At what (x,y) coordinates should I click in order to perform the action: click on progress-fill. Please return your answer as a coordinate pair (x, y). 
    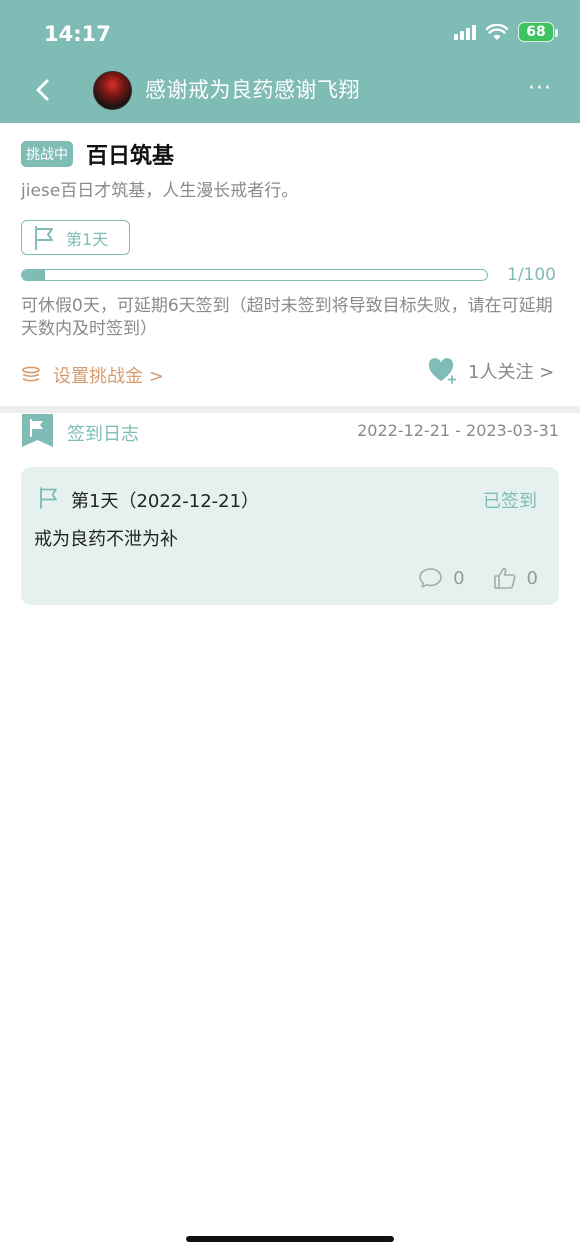
    Looking at the image, I should click on (34, 275).